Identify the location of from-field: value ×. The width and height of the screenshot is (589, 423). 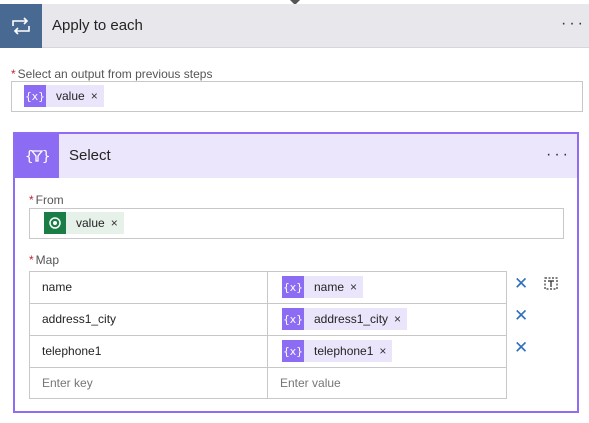
(296, 223).